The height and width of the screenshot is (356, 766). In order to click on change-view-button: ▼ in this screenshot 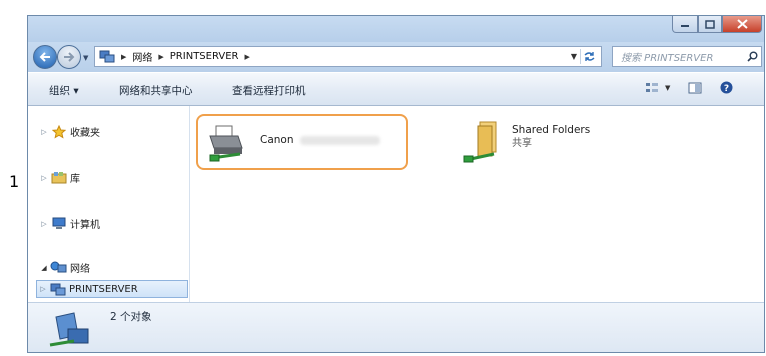, I will do `click(657, 88)`.